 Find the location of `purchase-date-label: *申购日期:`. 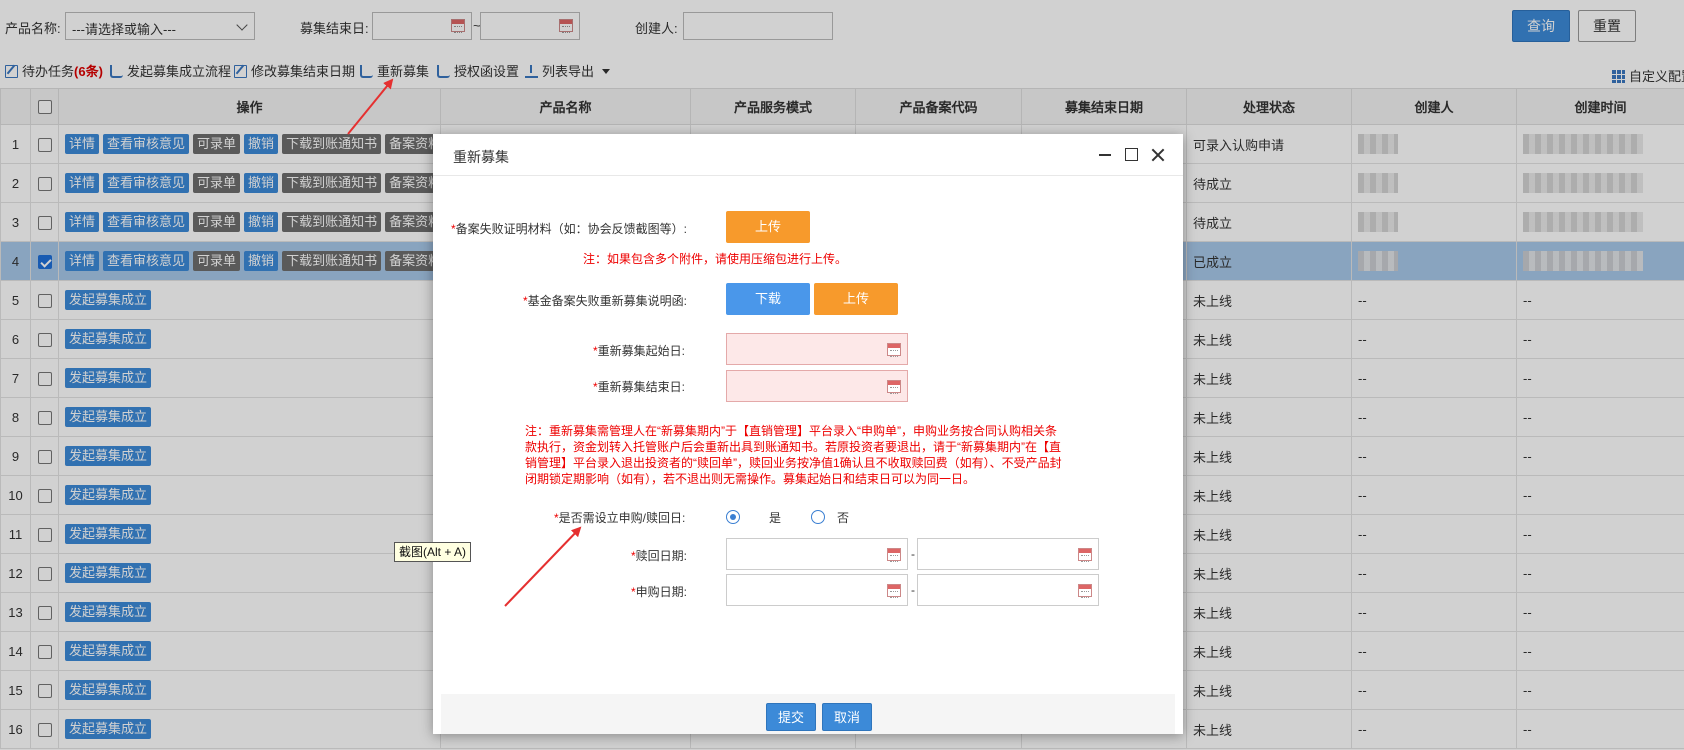

purchase-date-label: *申购日期: is located at coordinates (659, 592).